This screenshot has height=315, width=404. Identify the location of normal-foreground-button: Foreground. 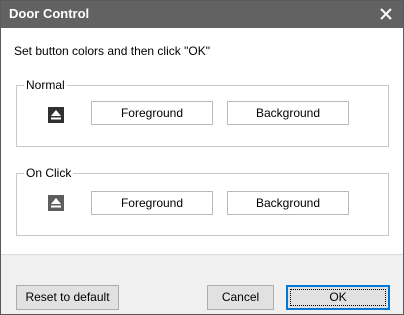
(152, 113).